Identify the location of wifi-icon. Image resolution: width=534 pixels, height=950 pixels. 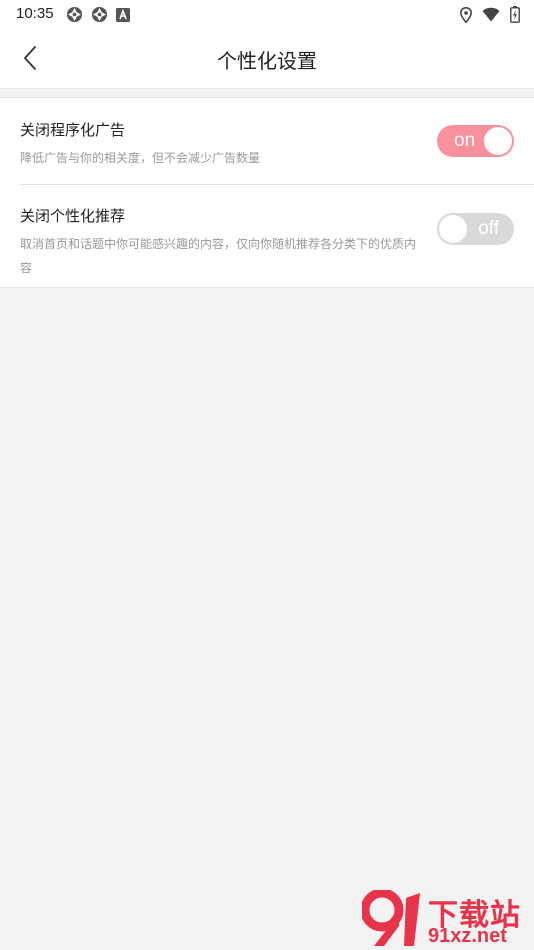
(491, 14).